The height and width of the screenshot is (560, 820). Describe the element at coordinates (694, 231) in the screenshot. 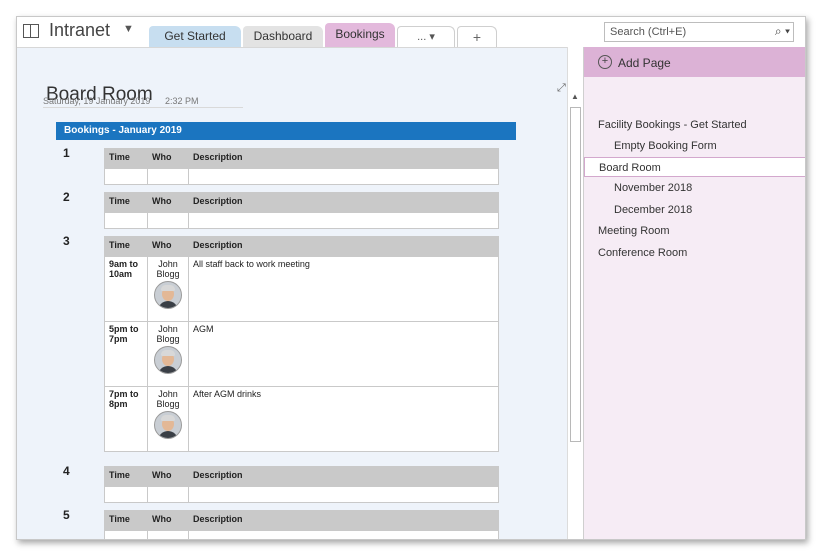

I see `page-item-meeting-room: Meeting Room` at that location.